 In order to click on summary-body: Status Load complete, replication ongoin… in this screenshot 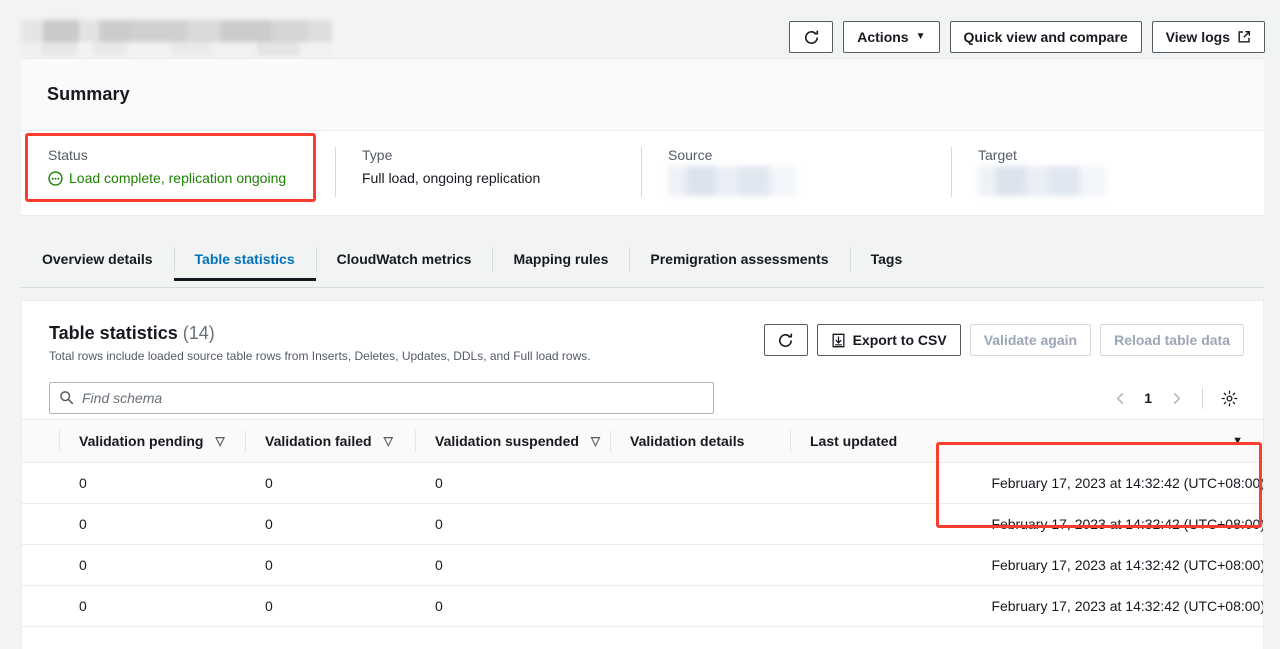, I will do `click(642, 173)`.